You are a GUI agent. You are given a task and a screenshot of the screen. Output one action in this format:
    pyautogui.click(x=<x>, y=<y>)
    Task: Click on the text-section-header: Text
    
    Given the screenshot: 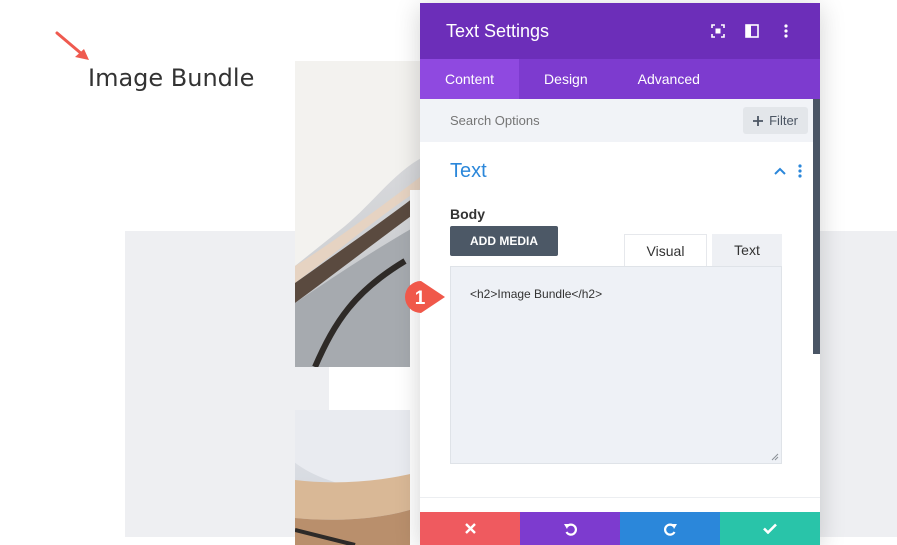 What is the action you would take?
    pyautogui.click(x=620, y=171)
    